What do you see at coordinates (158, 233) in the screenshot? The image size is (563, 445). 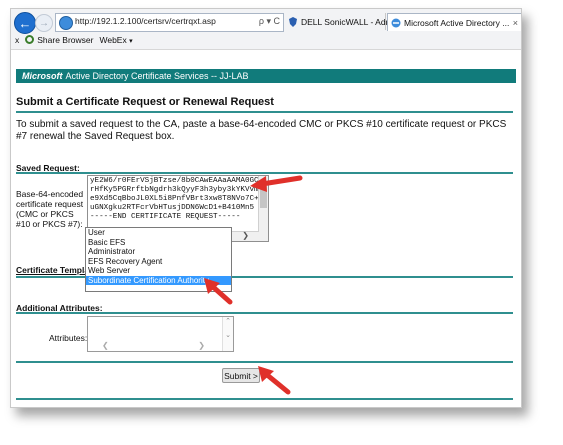 I see `template-option-user: User` at bounding box center [158, 233].